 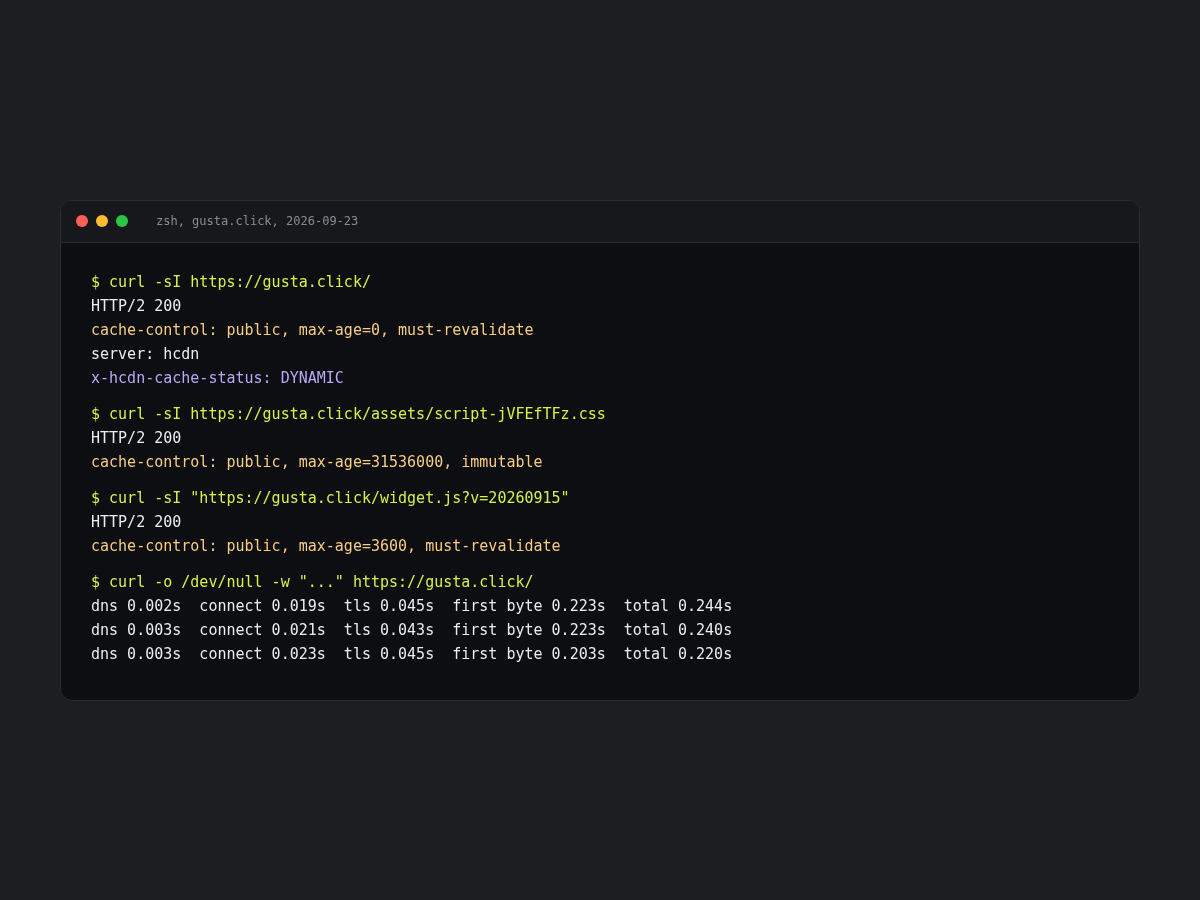 What do you see at coordinates (312, 582) in the screenshot?
I see `command-line: $ curl -o /dev/null -w "..." https://gusta.click/` at bounding box center [312, 582].